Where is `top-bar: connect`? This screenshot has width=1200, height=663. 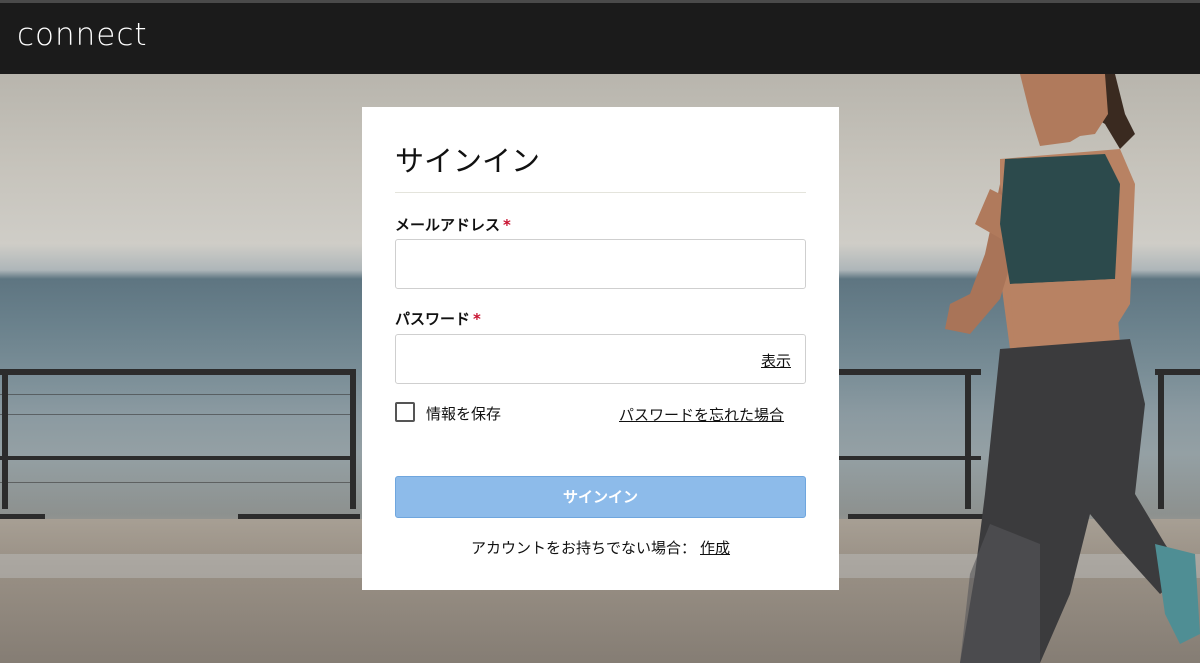
top-bar: connect is located at coordinates (600, 37).